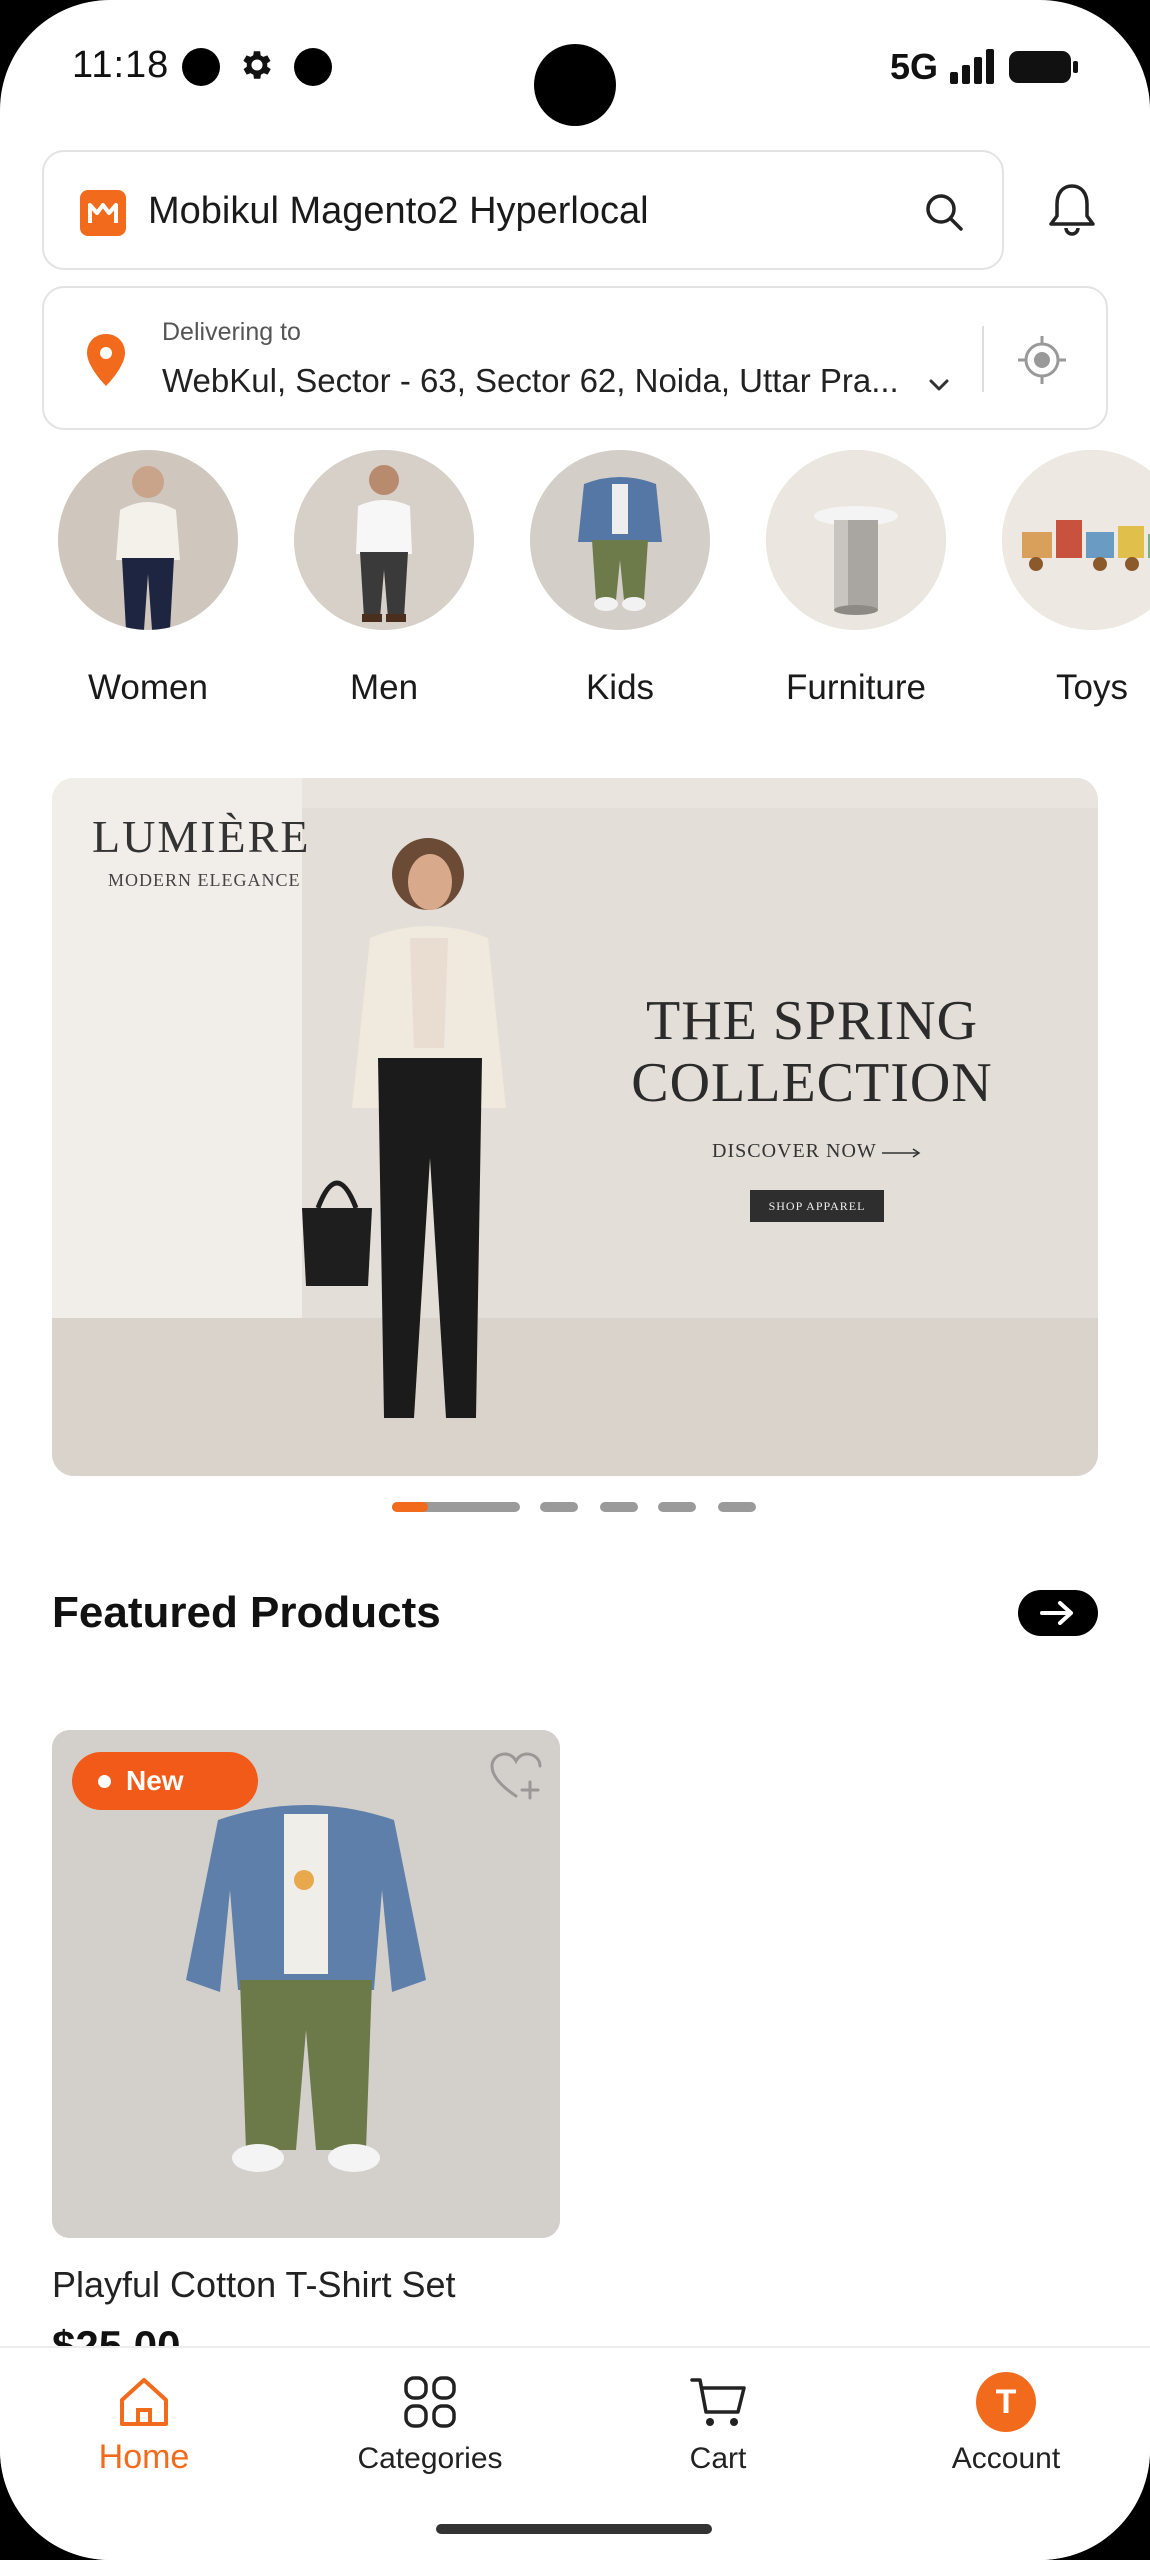  Describe the element at coordinates (575, 85) in the screenshot. I see `camera-cutout` at that location.